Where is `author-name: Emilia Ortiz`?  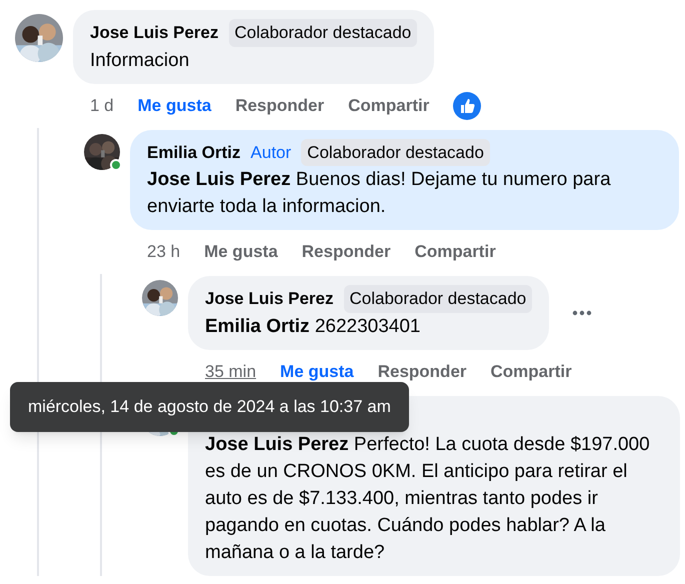 author-name: Emilia Ortiz is located at coordinates (194, 152).